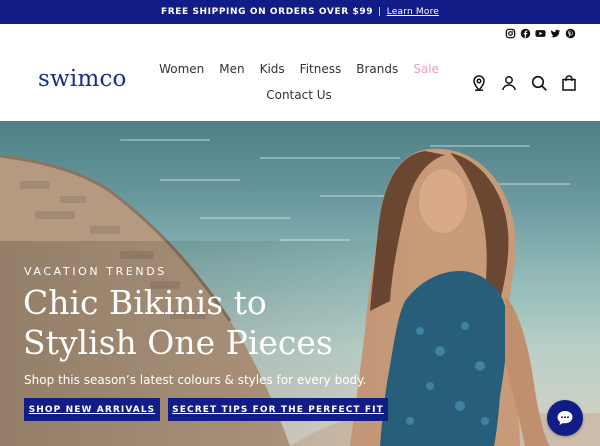 Image resolution: width=600 pixels, height=446 pixels. Describe the element at coordinates (539, 83) in the screenshot. I see `search-icon` at that location.